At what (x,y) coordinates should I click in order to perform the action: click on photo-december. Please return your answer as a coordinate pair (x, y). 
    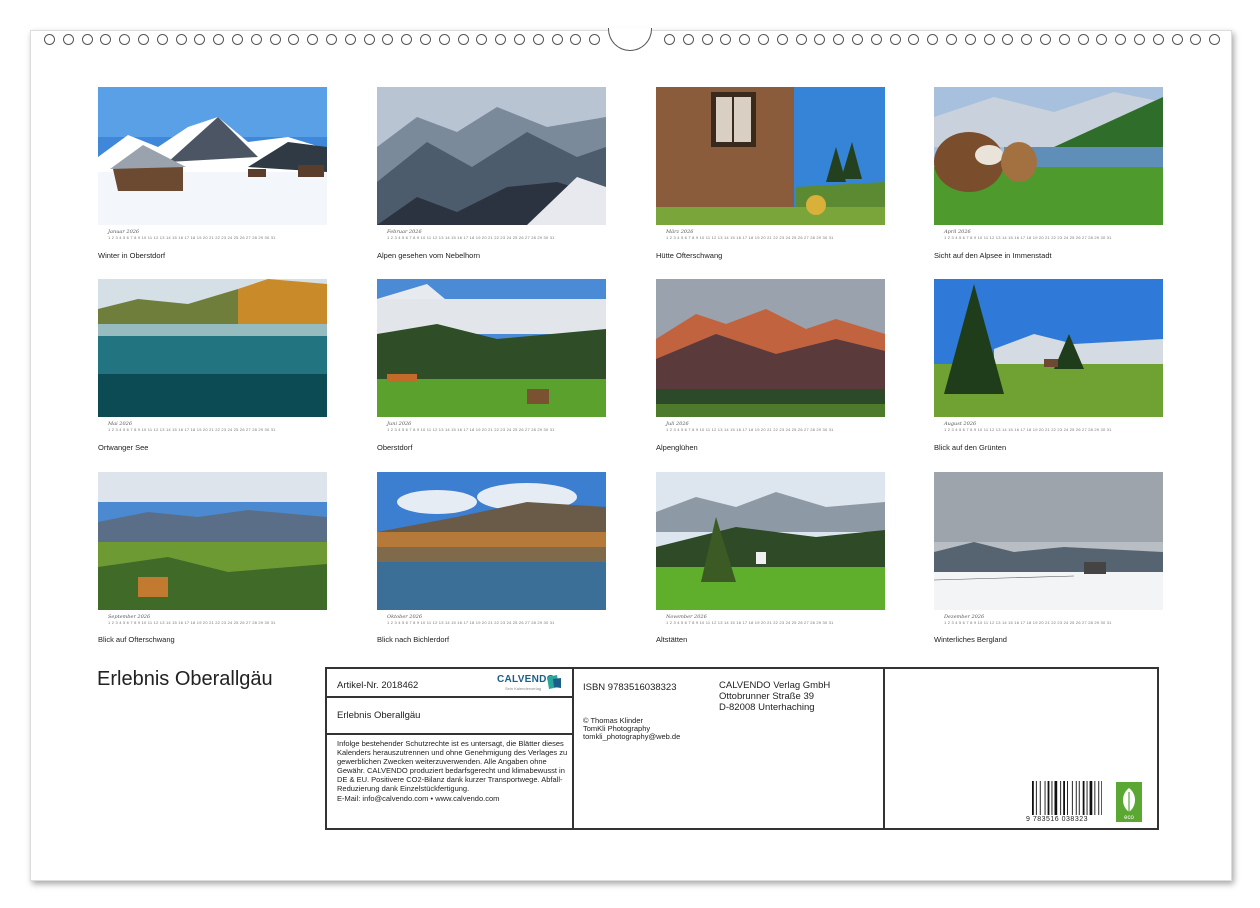
    Looking at the image, I should click on (1048, 541).